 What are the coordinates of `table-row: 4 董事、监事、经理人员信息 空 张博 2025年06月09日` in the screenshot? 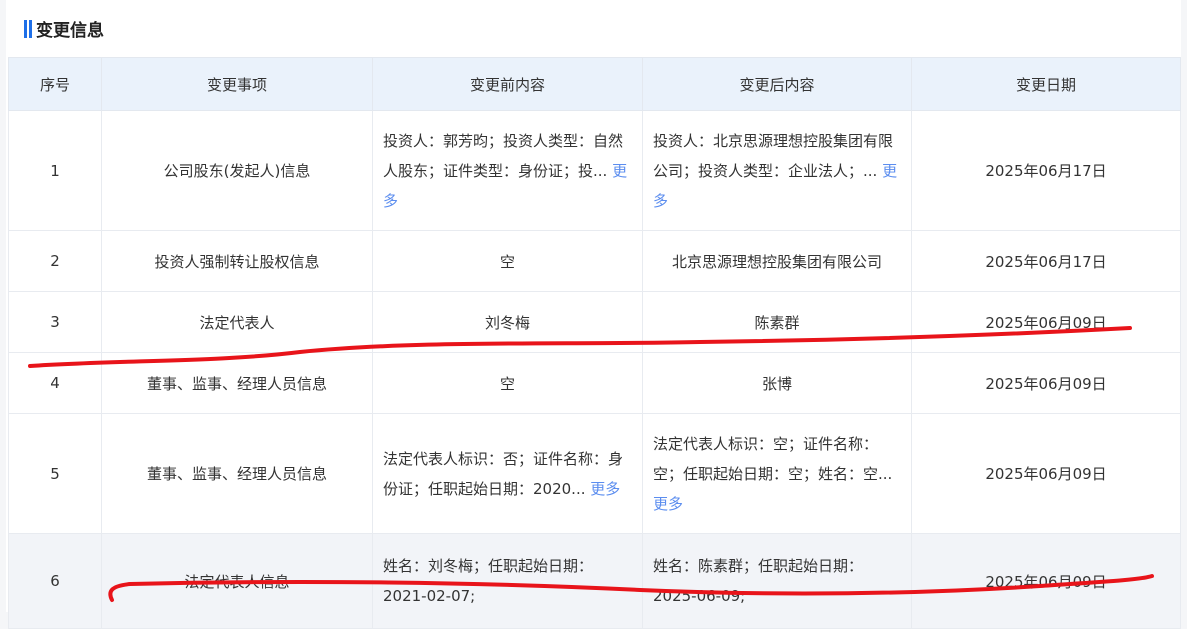 It's located at (594, 383).